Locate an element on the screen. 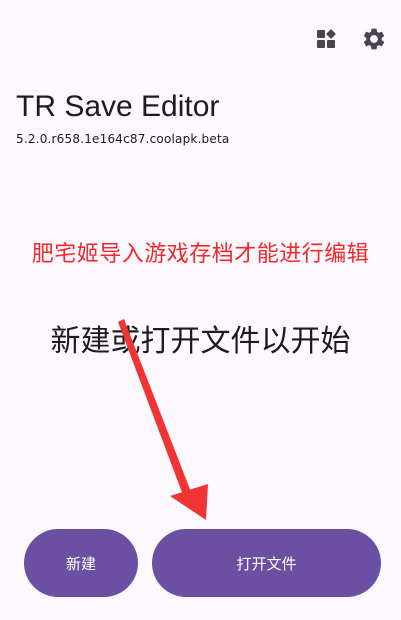  empty-state-hint: 新建或打开文件以开始 is located at coordinates (200, 341).